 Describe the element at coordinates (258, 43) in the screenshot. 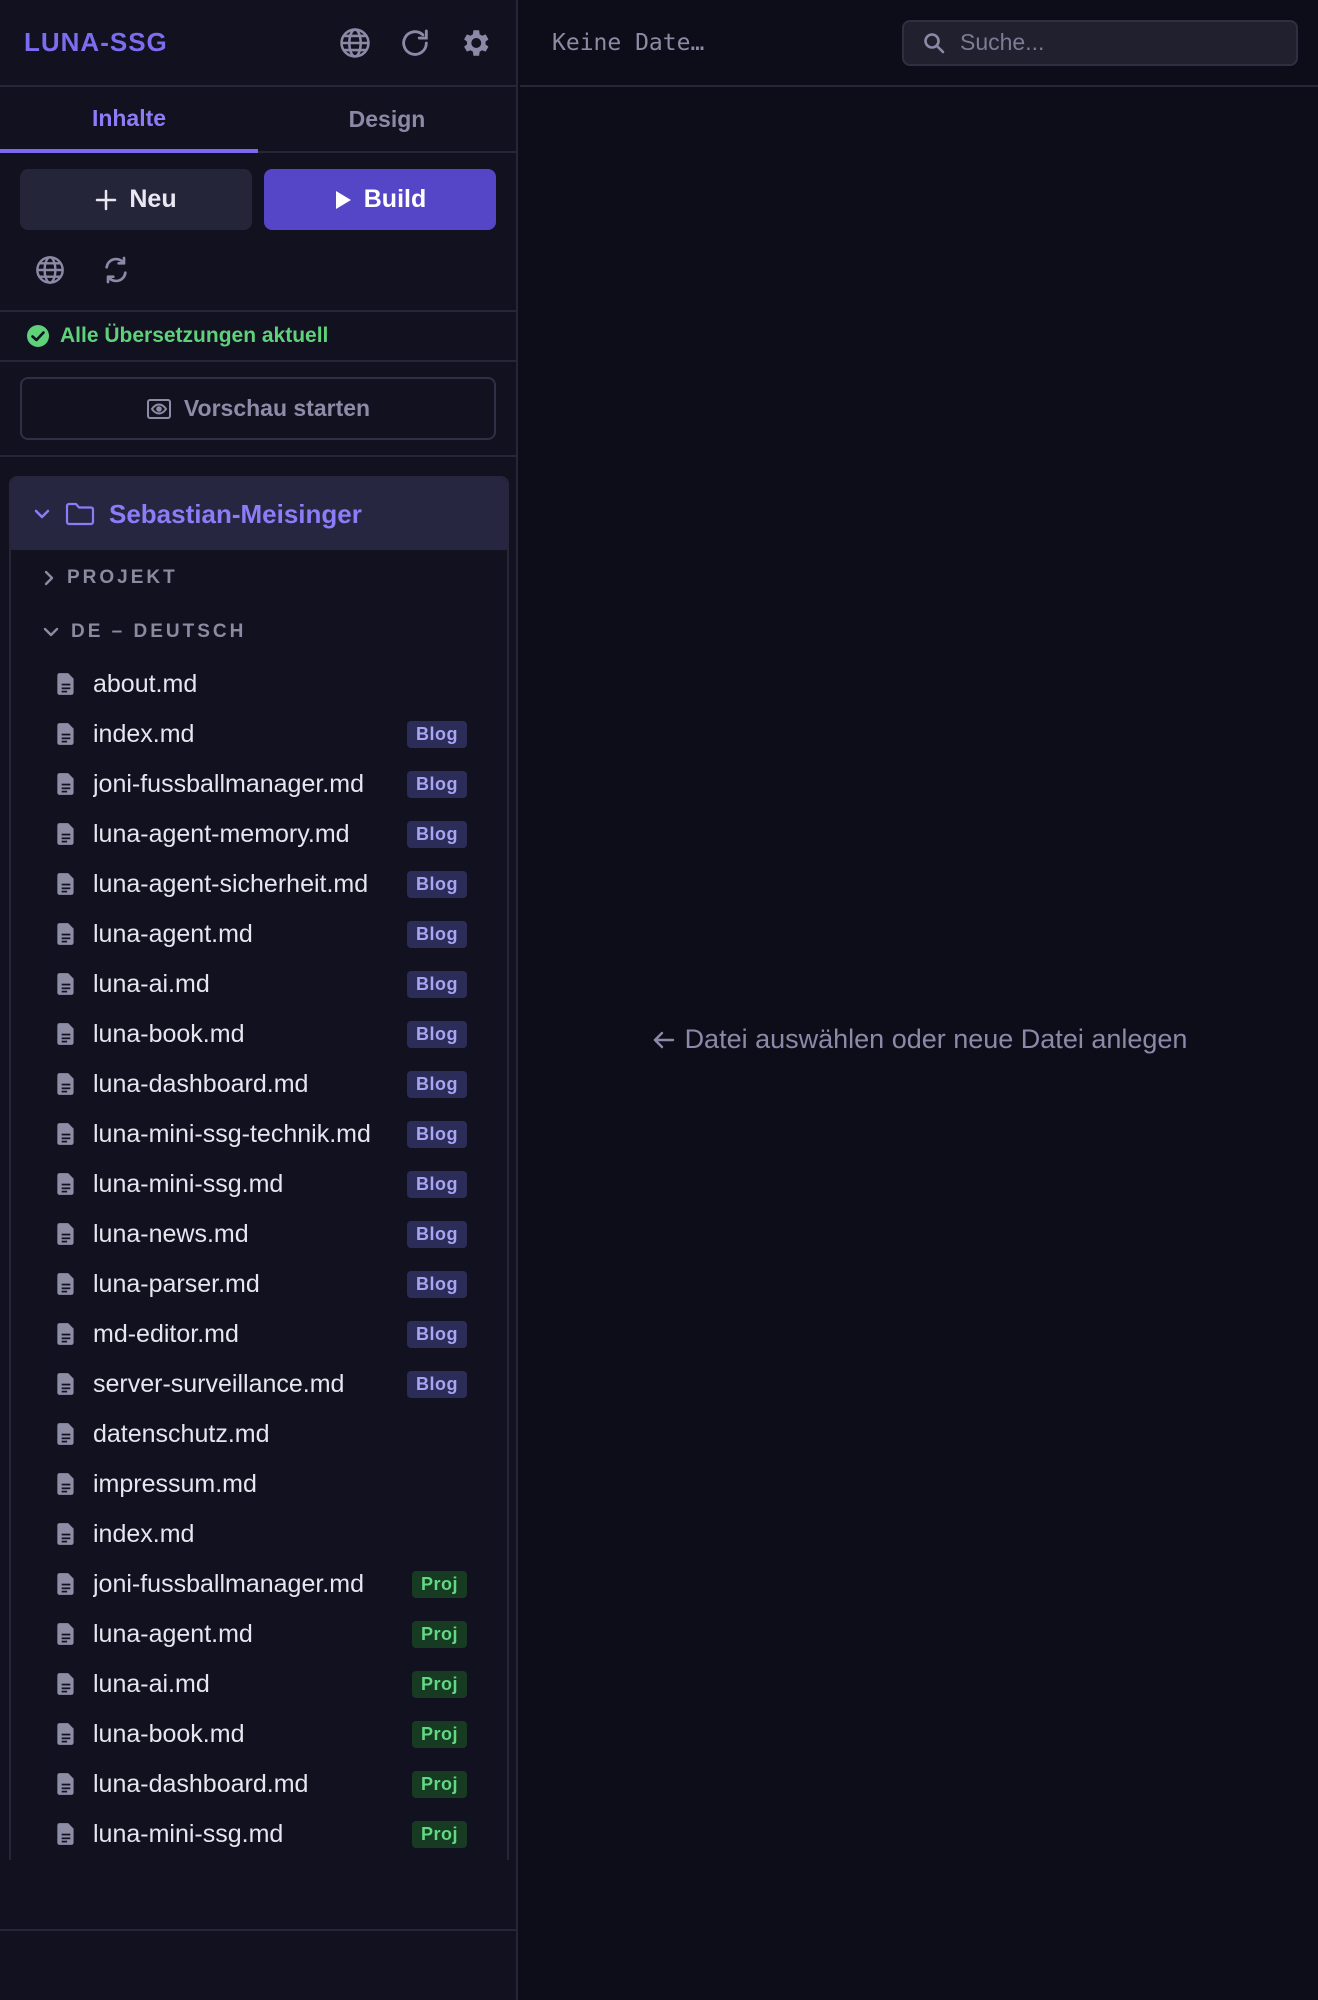

I see `sidebar-header: LUNA-SSG` at that location.